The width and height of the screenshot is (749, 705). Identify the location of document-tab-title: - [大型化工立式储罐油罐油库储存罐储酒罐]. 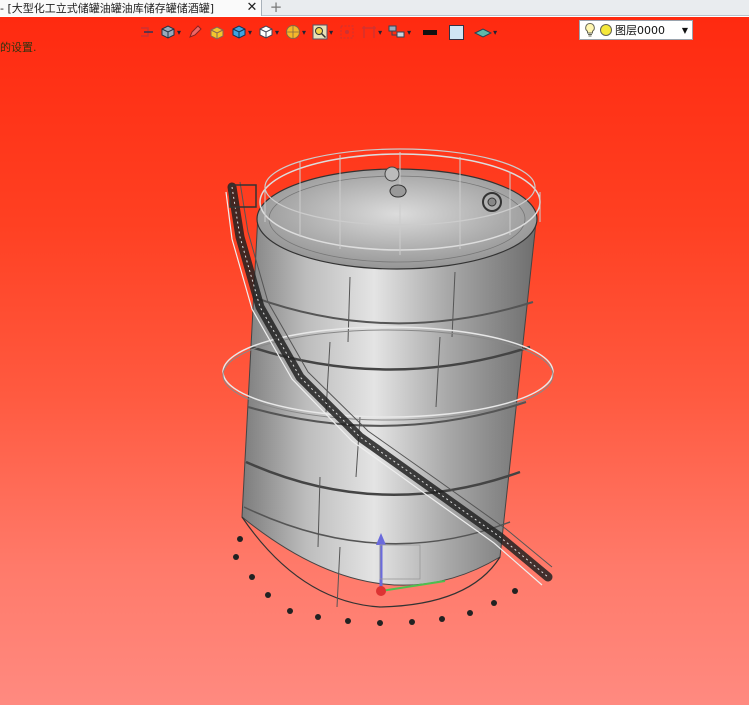
(121, 8).